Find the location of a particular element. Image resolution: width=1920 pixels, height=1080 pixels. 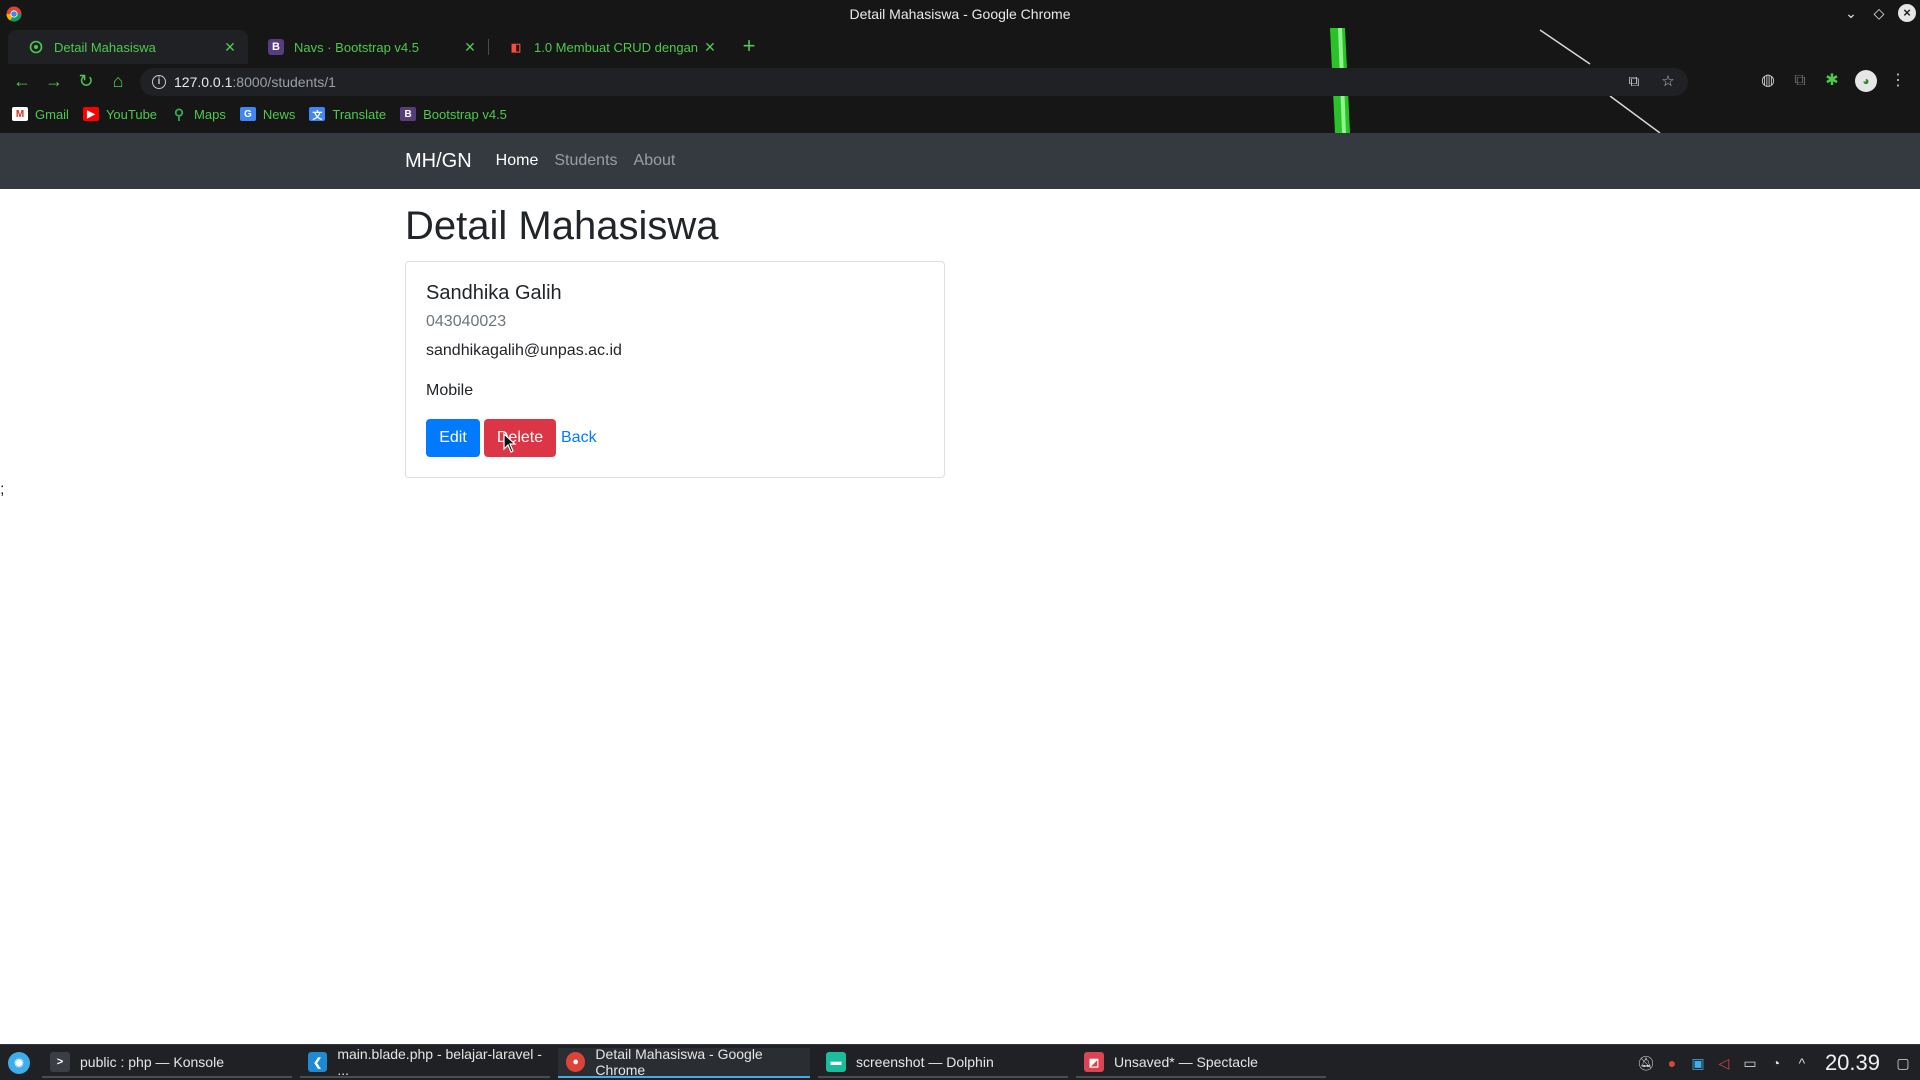

show-desktop-icon: ▢ is located at coordinates (1903, 1063).